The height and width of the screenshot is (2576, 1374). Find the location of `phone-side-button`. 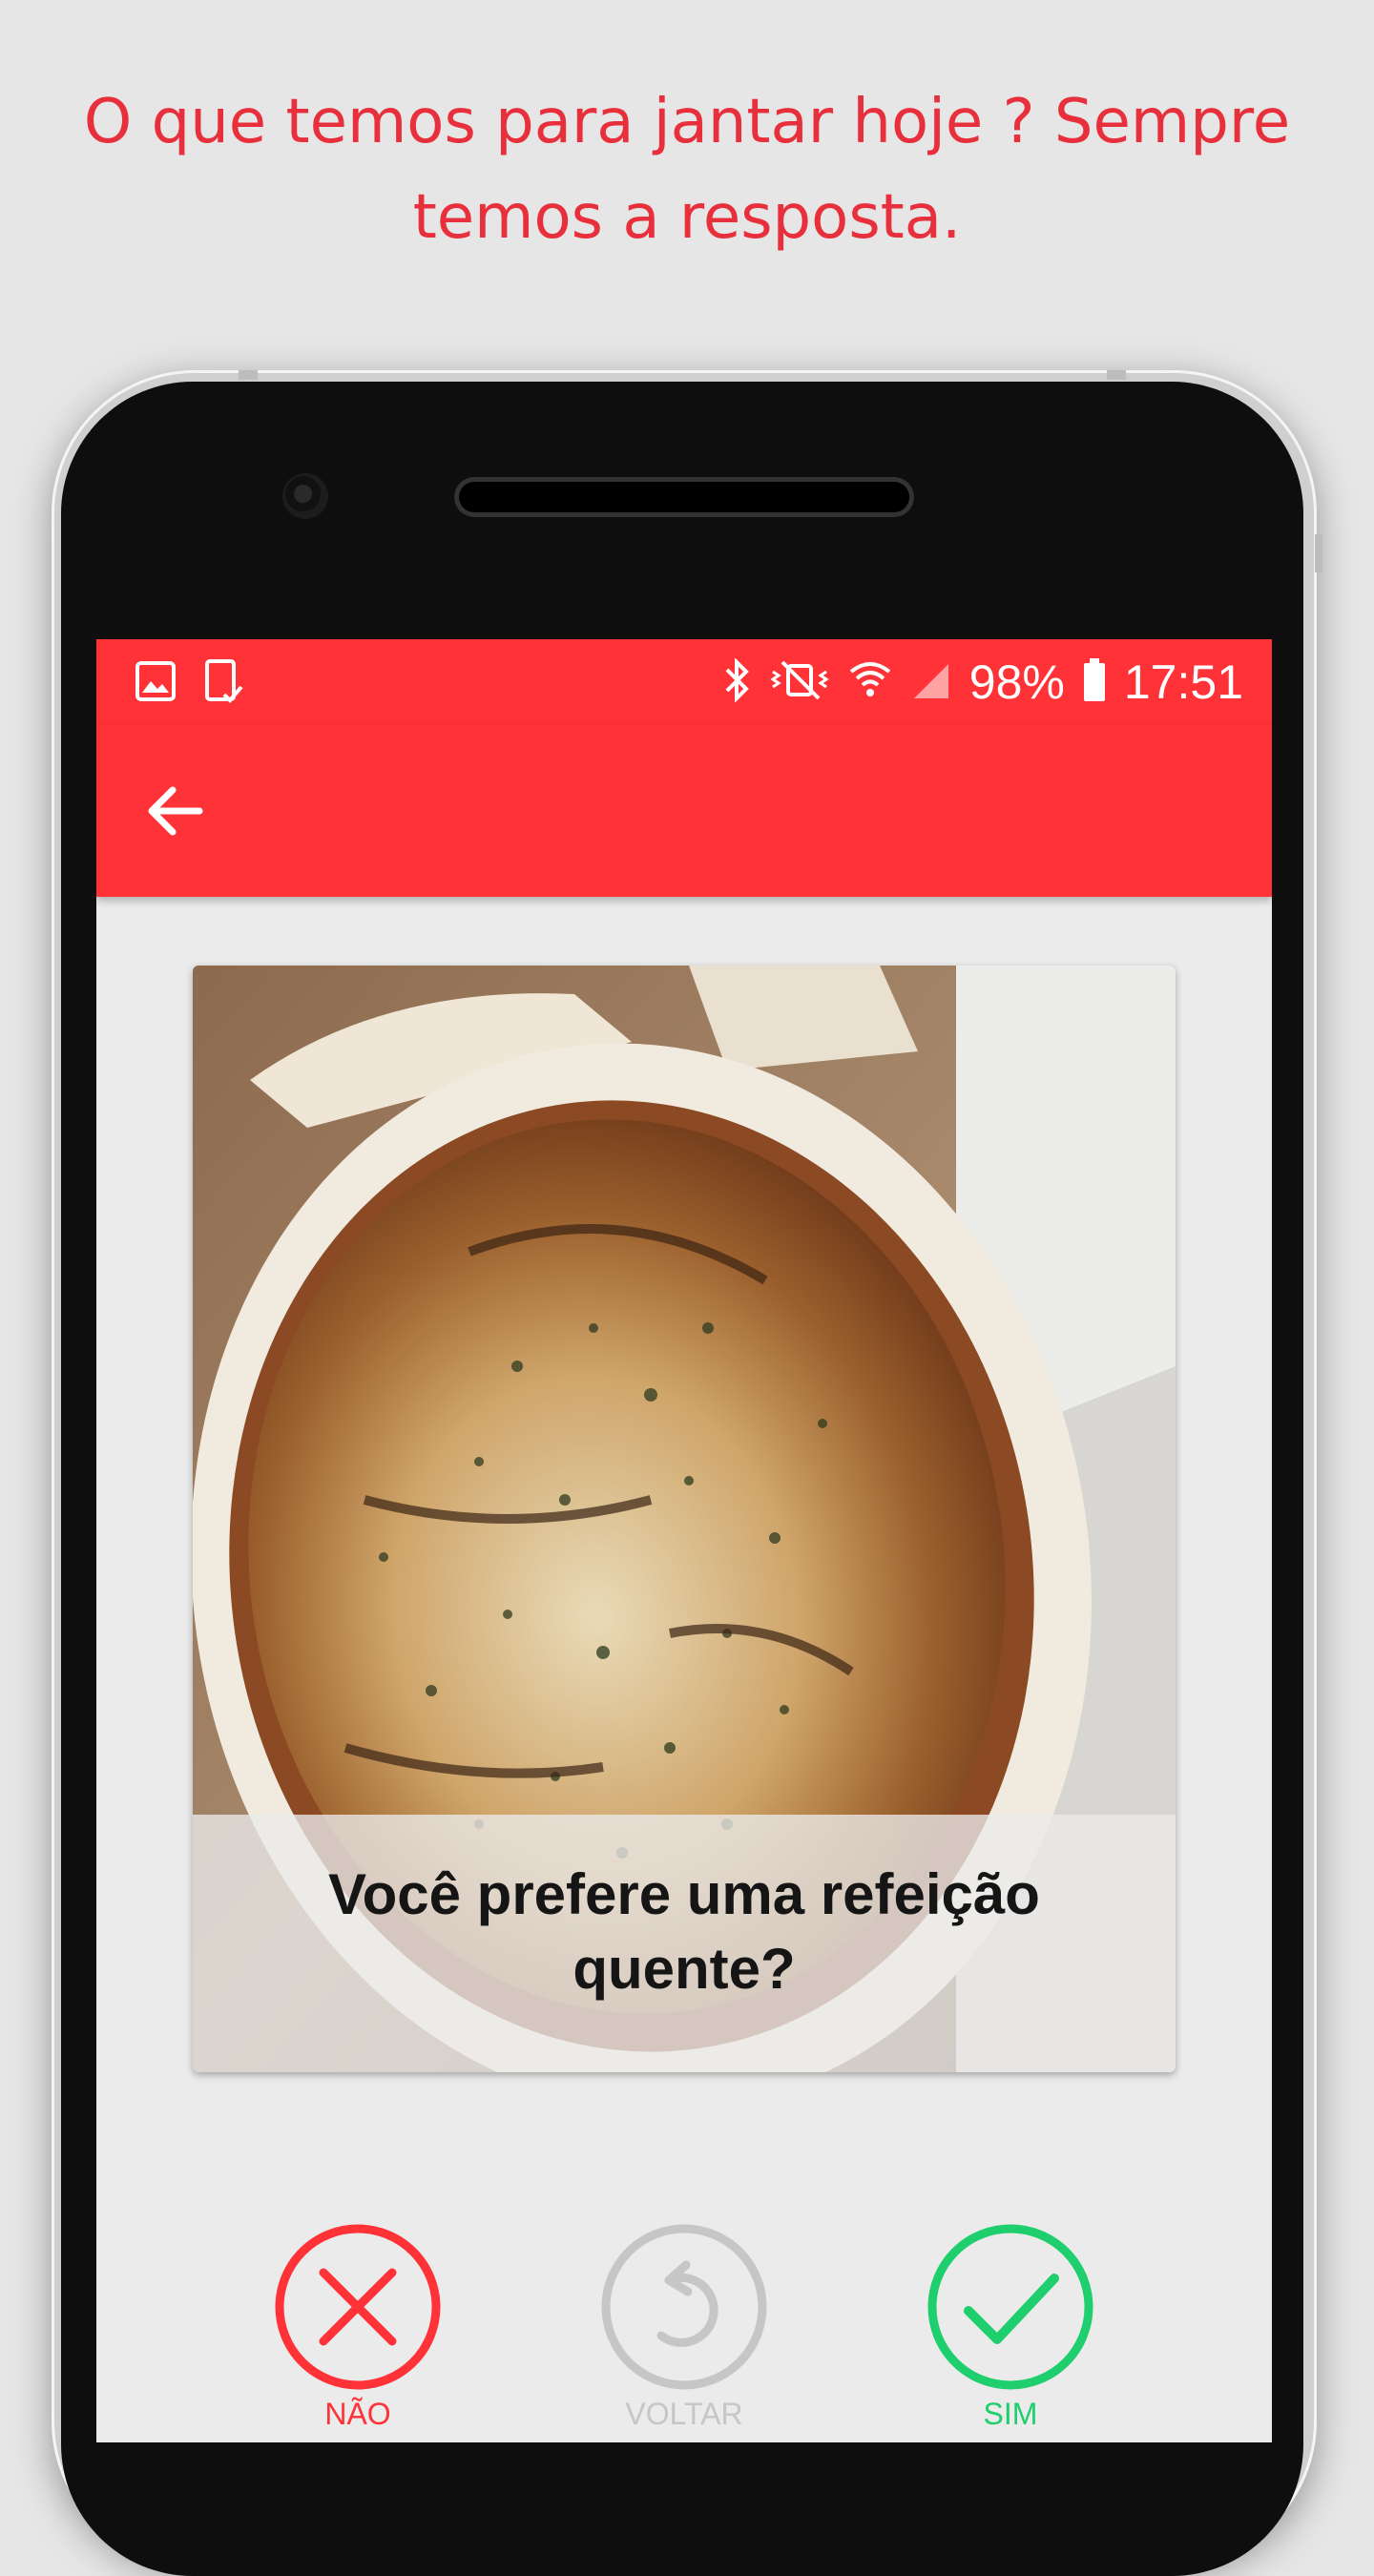

phone-side-button is located at coordinates (1319, 553).